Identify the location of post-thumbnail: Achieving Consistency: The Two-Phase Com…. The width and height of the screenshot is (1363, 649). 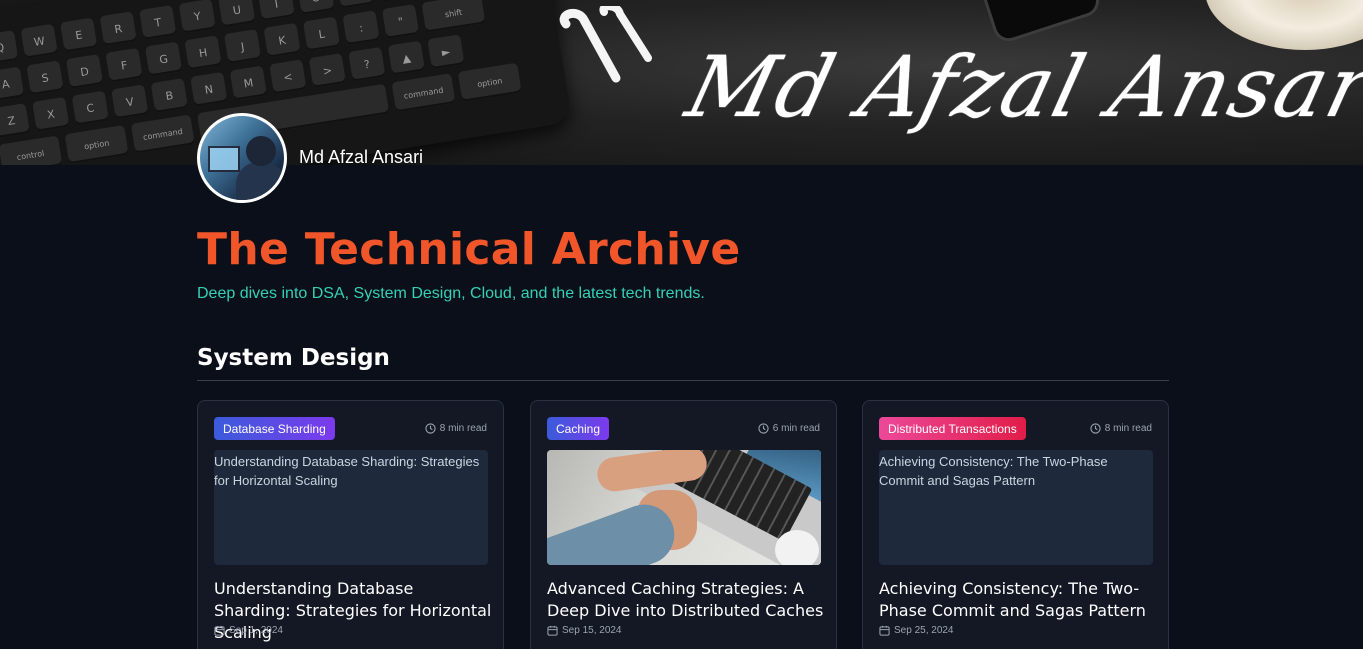
(1016, 507).